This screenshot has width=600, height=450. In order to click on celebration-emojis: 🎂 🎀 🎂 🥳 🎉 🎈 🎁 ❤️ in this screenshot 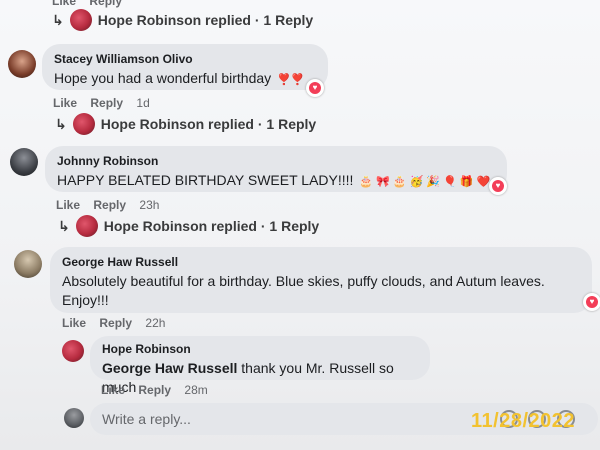, I will do `click(425, 182)`.